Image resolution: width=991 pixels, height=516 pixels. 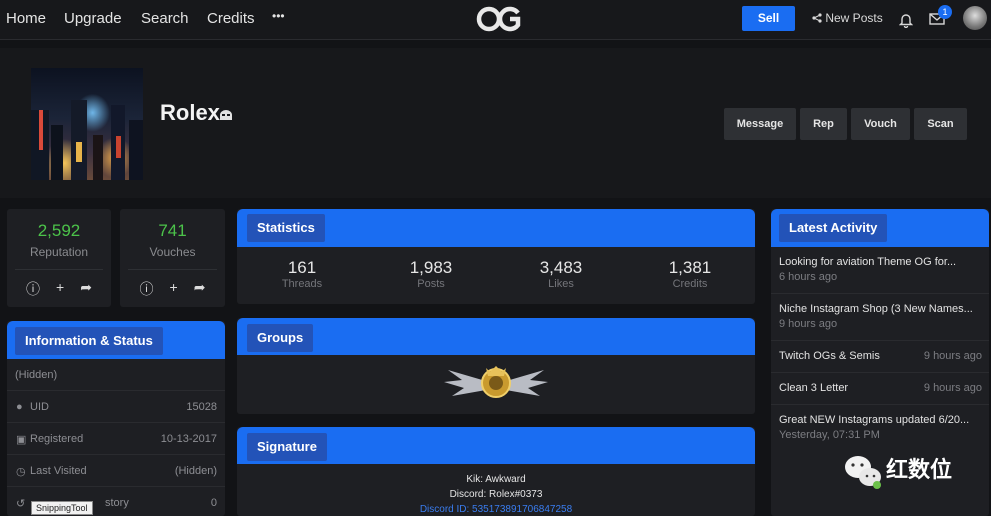 I want to click on scan-button: Scan, so click(x=940, y=124).